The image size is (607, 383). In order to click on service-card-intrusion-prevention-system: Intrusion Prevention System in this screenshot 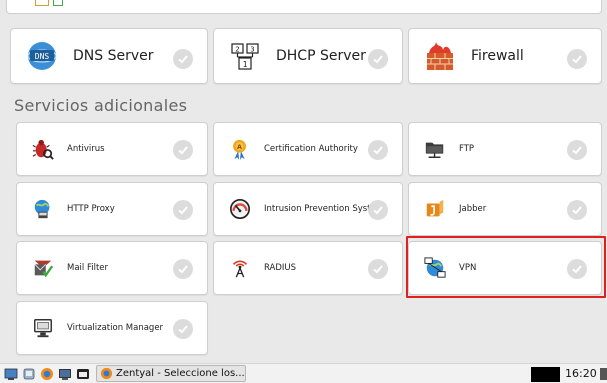, I will do `click(308, 209)`.